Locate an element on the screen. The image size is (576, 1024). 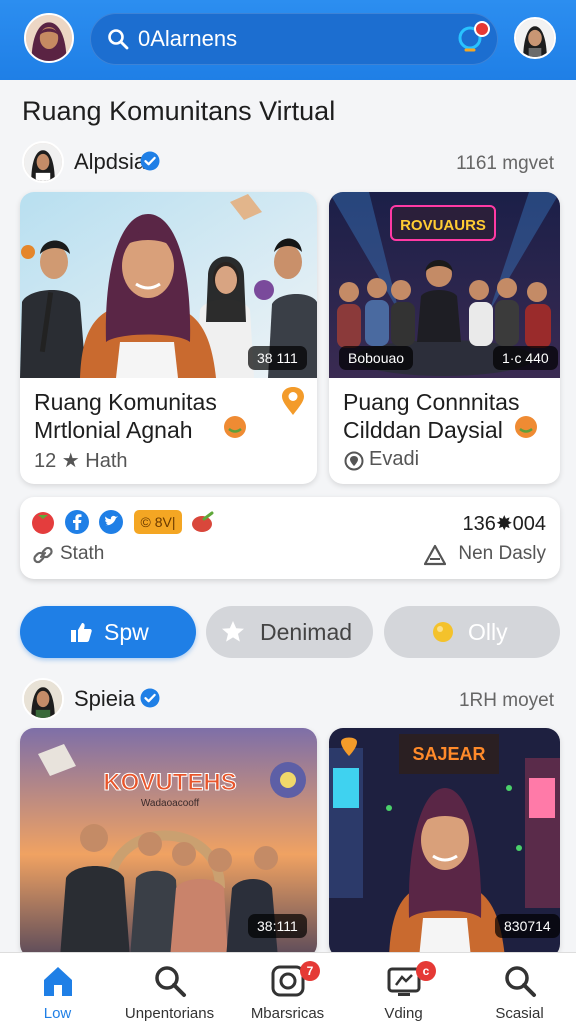
top-bar: 0Alarnens is located at coordinates (288, 40).